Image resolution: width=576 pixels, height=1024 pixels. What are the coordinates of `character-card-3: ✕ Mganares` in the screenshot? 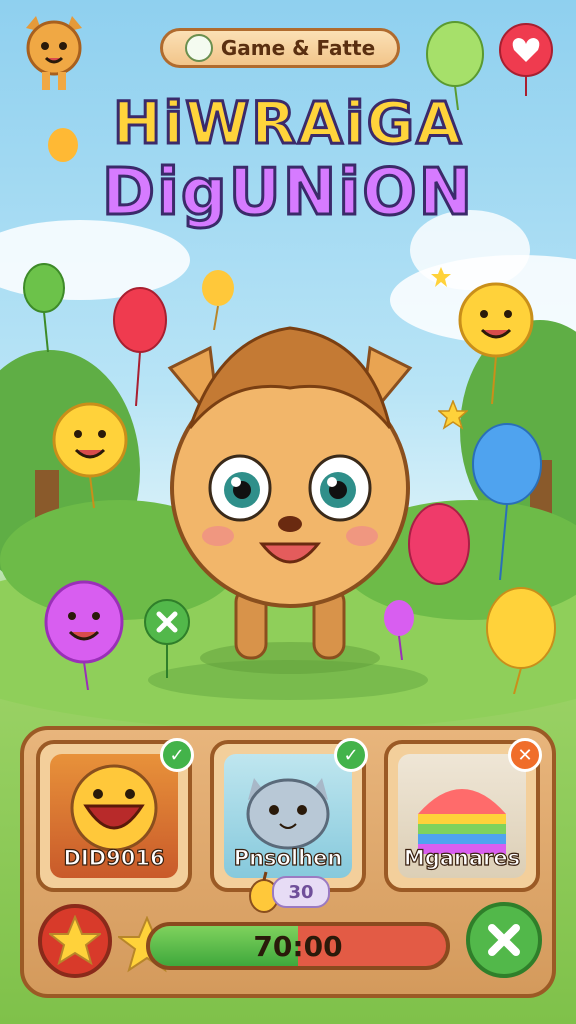 It's located at (463, 815).